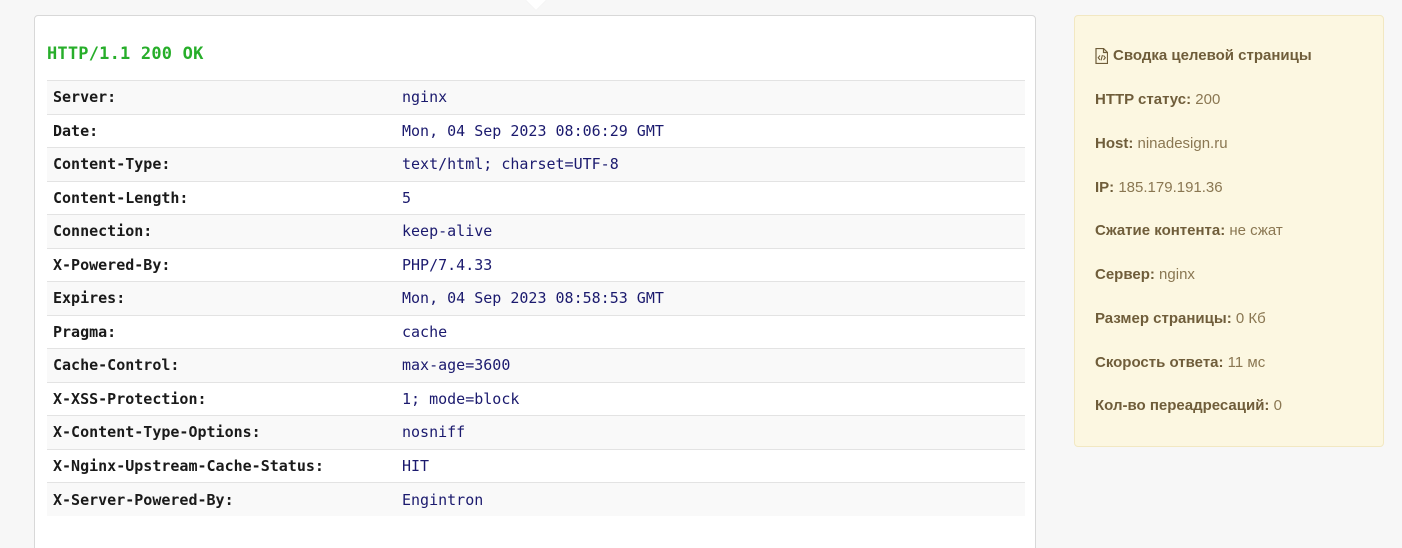  What do you see at coordinates (536, 265) in the screenshot?
I see `table-row: X-Powered-By: PHP/7.4.33` at bounding box center [536, 265].